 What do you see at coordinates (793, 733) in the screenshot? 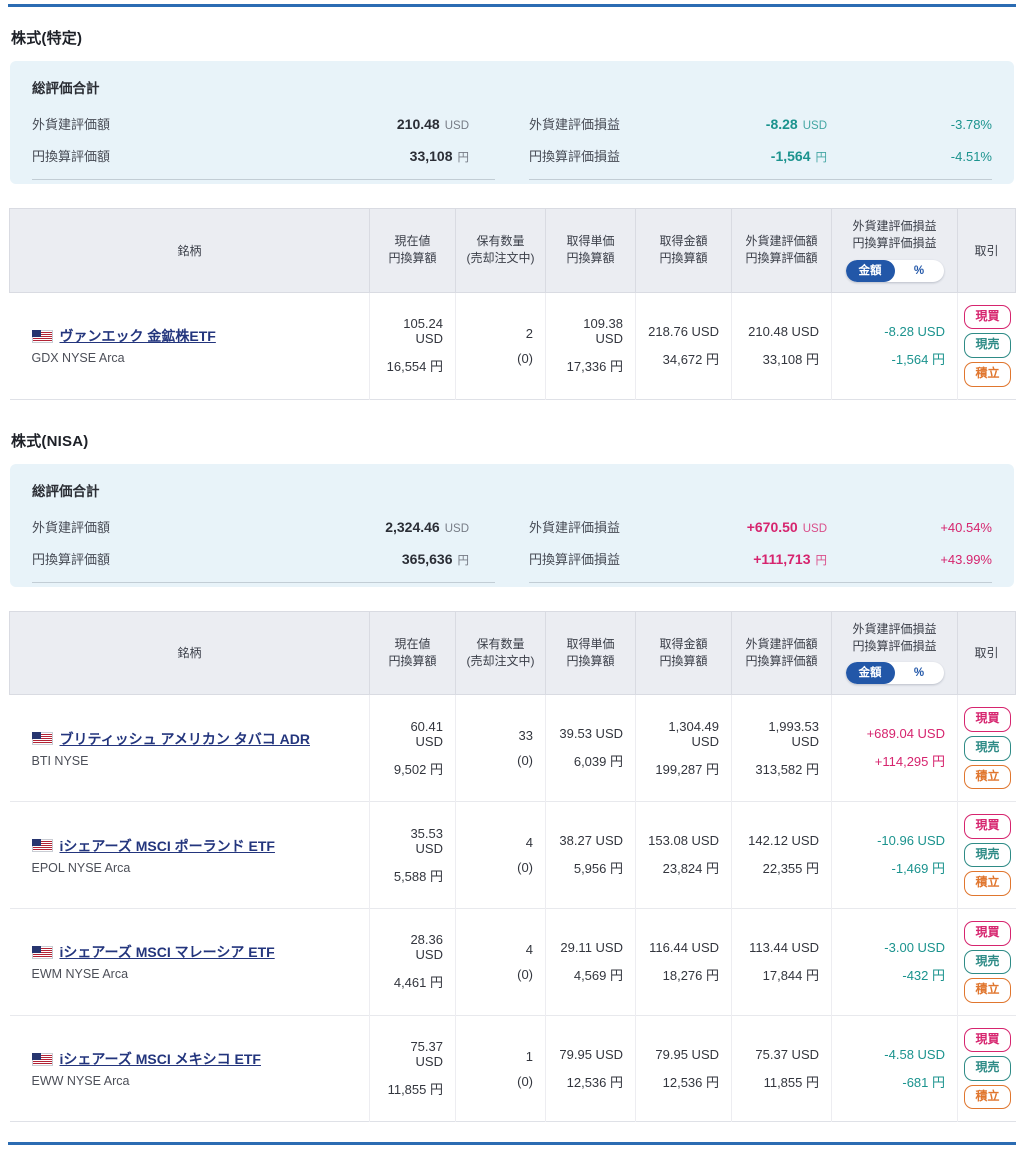
I see `valuation-usd: 1,993.53 USD` at bounding box center [793, 733].